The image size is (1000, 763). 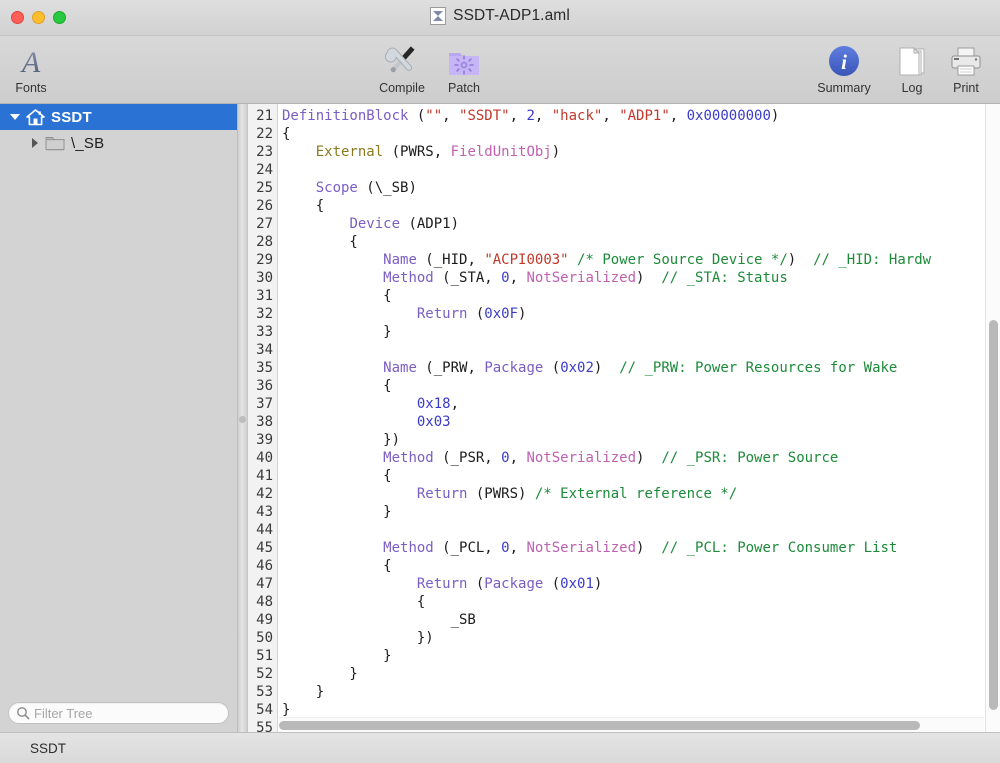 I want to click on line-number: 34, so click(x=264, y=350).